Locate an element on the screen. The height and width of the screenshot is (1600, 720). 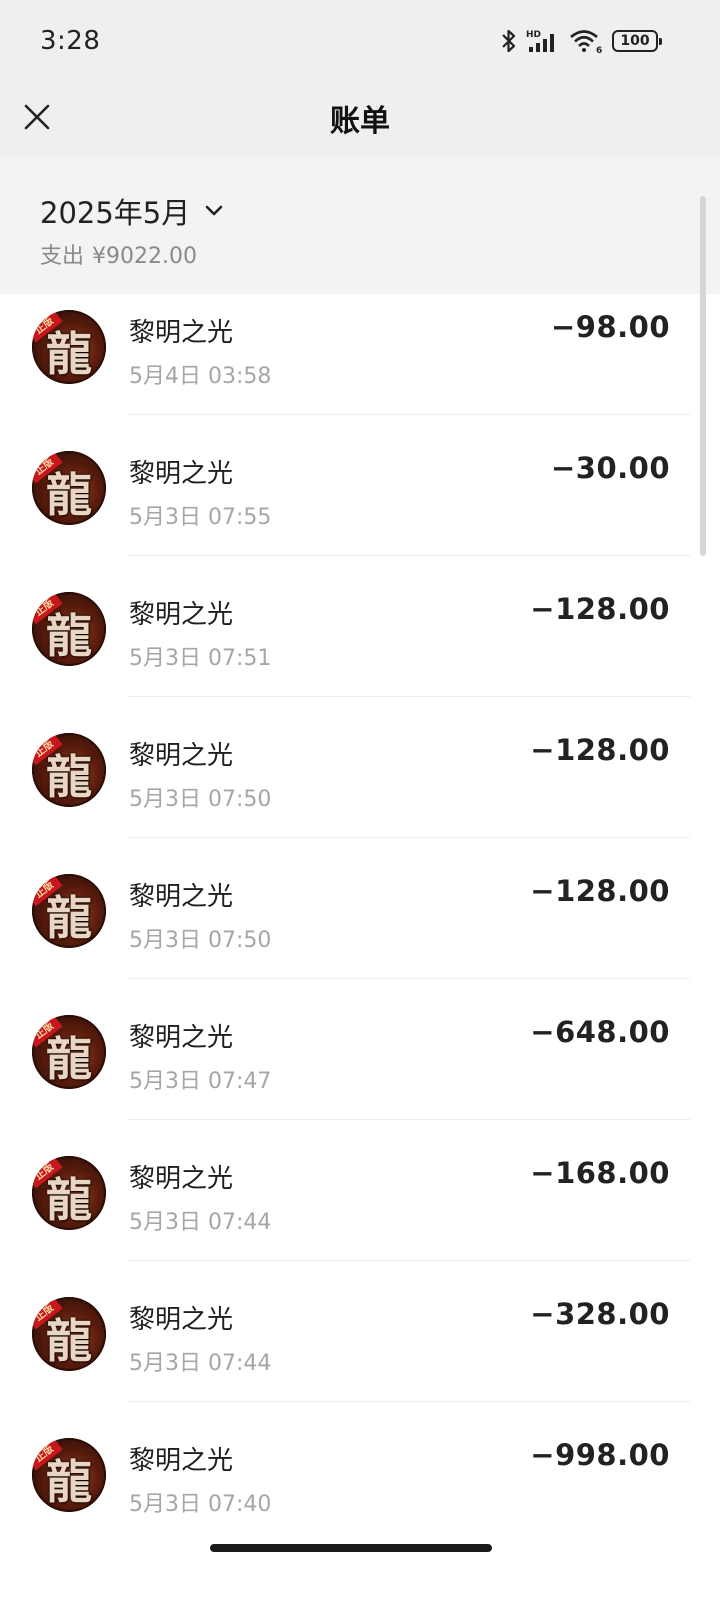
transaction-amount: −648.00 is located at coordinates (600, 1032).